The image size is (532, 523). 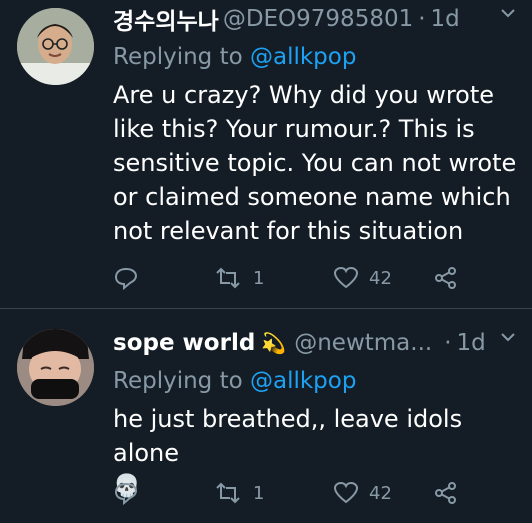 I want to click on sparkle-emoji-icon: 💫, so click(x=274, y=343).